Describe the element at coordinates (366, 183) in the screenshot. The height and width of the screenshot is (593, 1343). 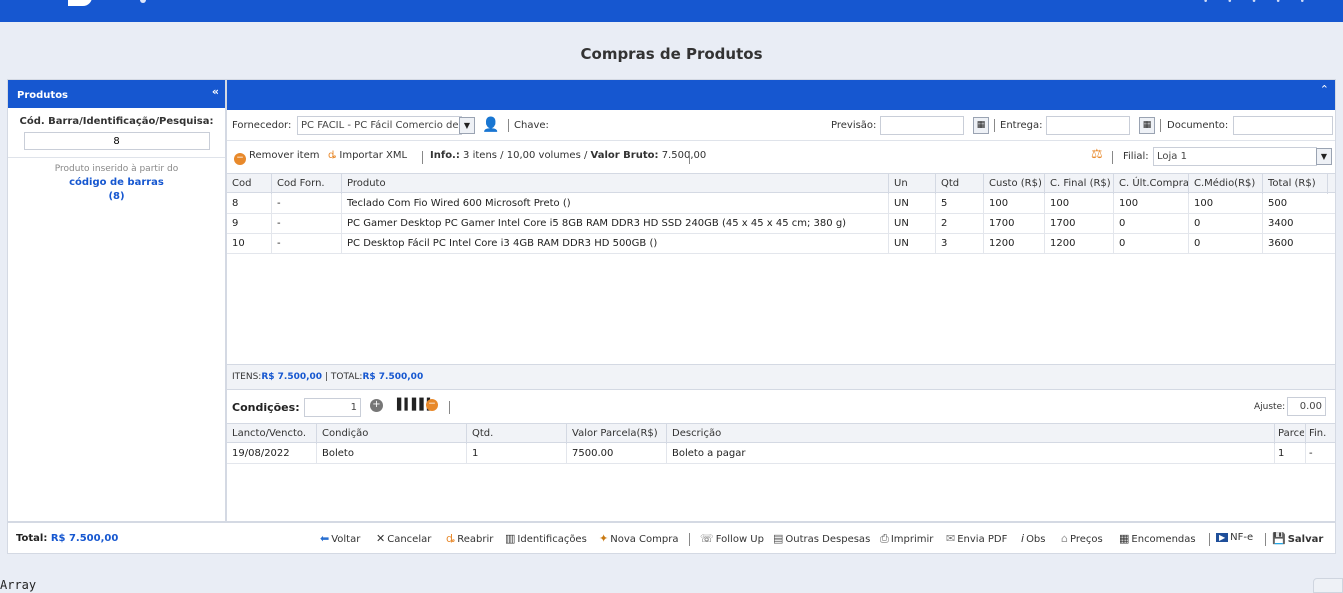
I see `col-produto: Produto` at that location.